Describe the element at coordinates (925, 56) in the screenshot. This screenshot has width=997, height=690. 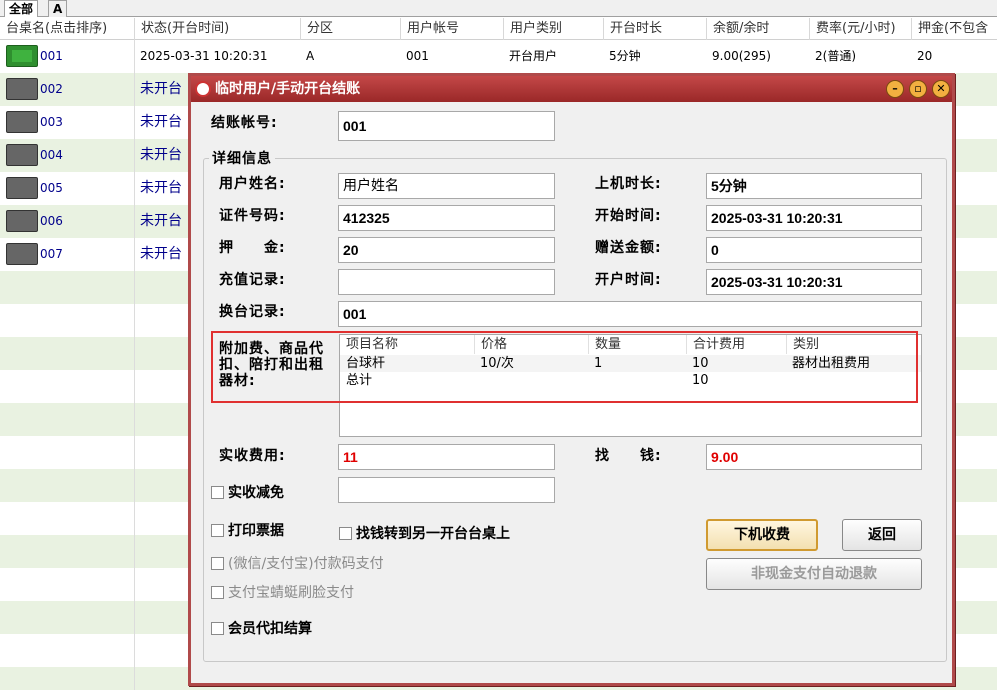
I see `row-deposit: 20` at that location.